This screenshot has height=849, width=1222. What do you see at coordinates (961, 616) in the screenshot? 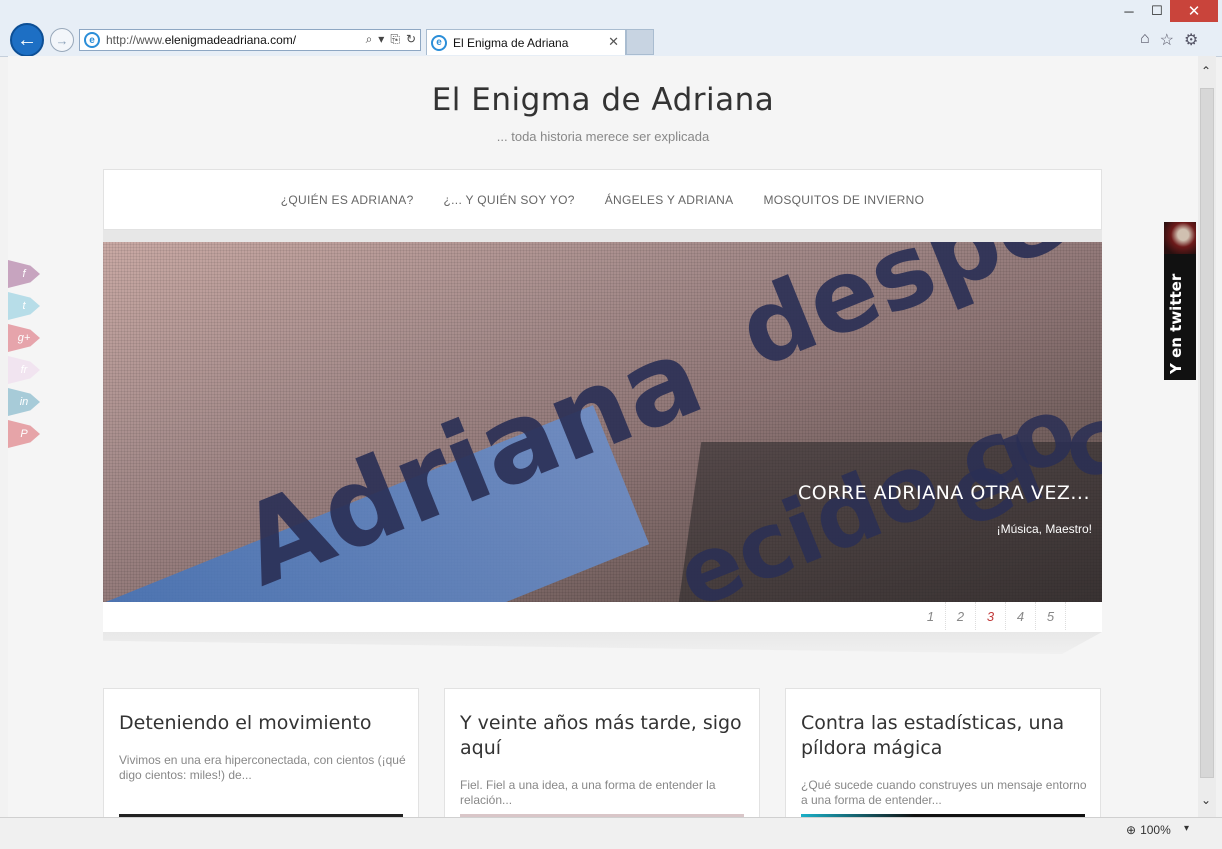
I see `pager-page-2: 2` at bounding box center [961, 616].